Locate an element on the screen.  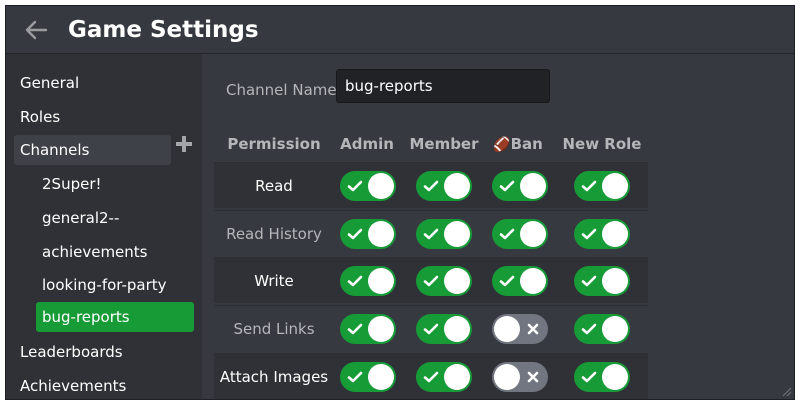
column-header-admin: Admin is located at coordinates (367, 144).